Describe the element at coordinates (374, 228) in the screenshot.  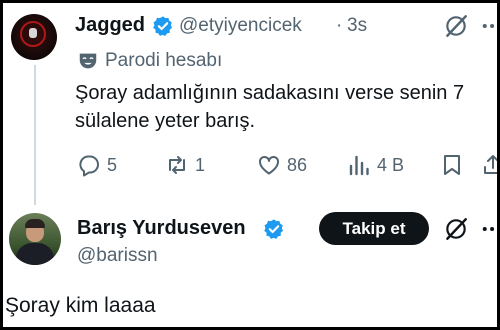
I see `follow-button: Takip et` at that location.